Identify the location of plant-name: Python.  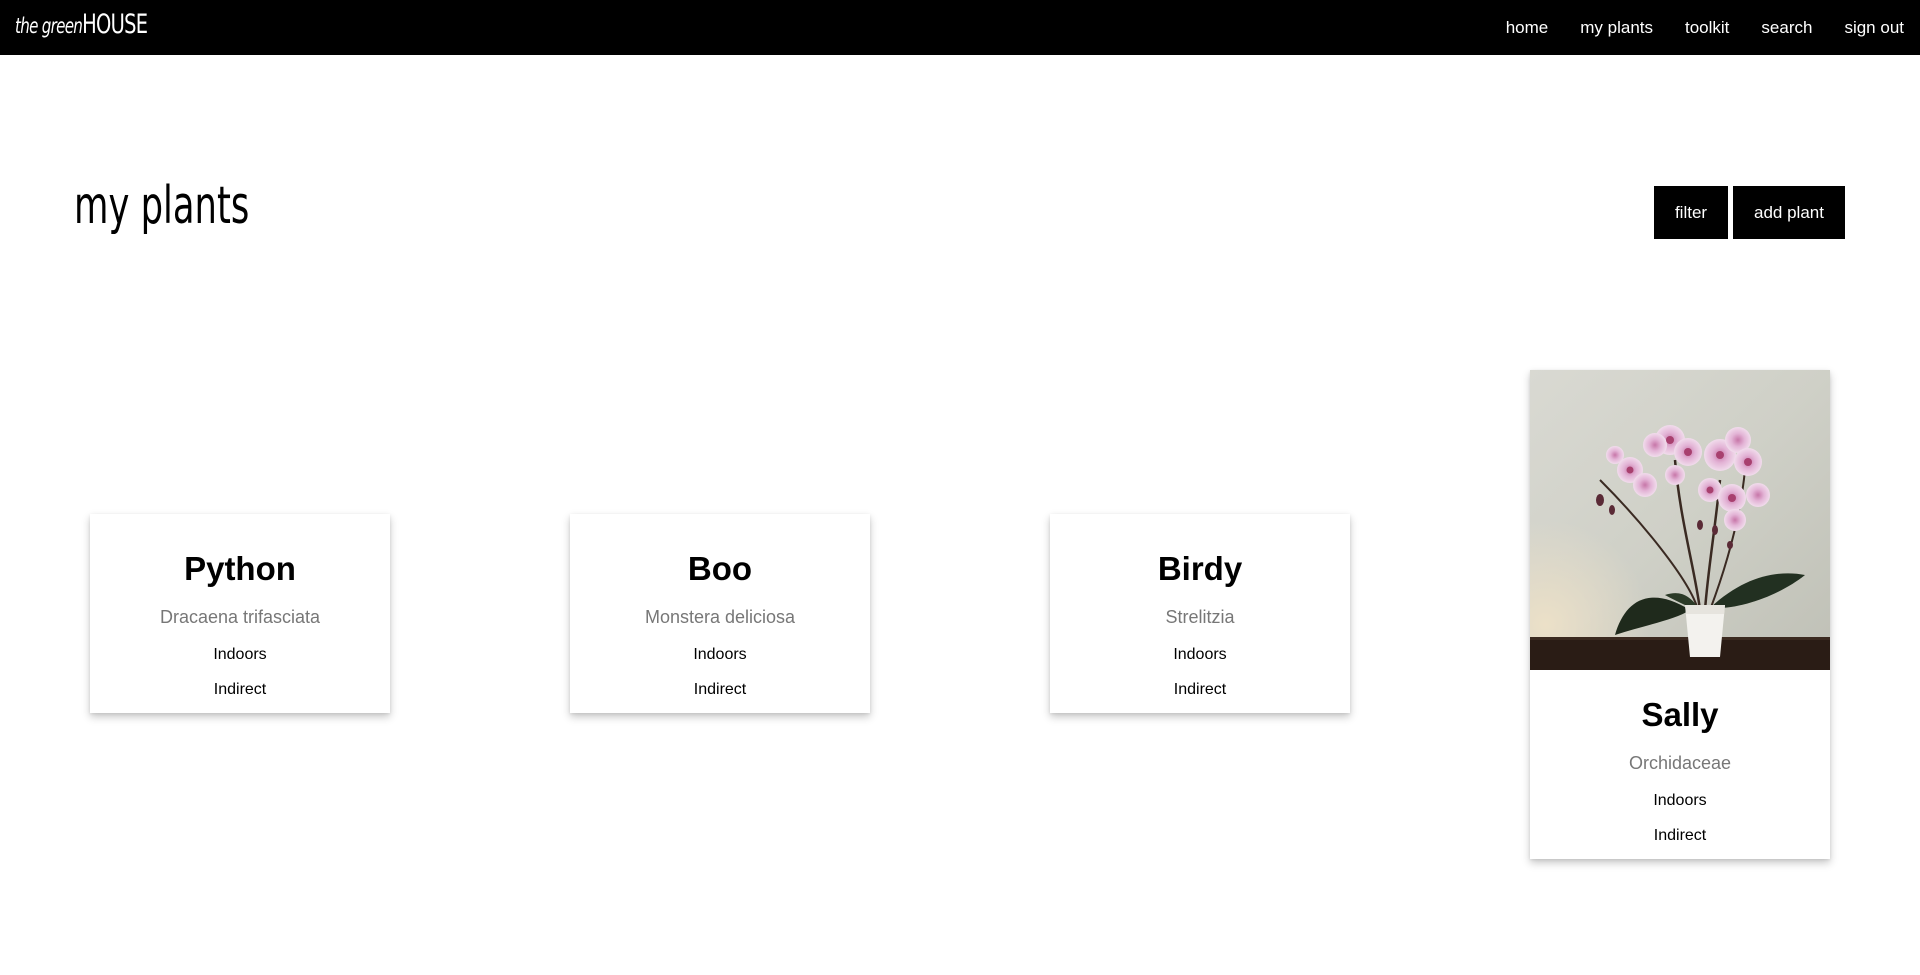
(240, 568).